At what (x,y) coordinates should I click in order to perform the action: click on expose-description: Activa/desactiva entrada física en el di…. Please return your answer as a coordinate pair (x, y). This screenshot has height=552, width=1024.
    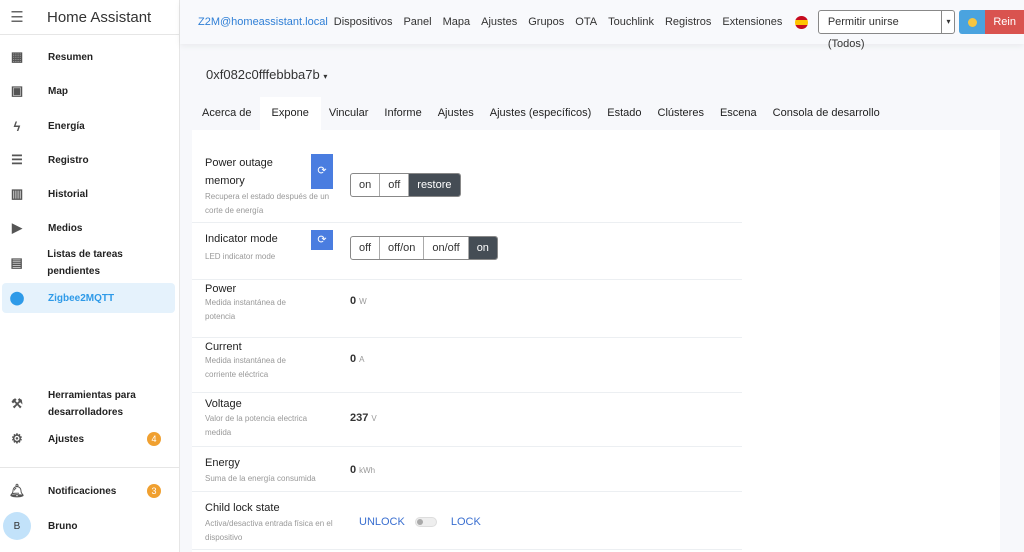
    Looking at the image, I should click on (269, 530).